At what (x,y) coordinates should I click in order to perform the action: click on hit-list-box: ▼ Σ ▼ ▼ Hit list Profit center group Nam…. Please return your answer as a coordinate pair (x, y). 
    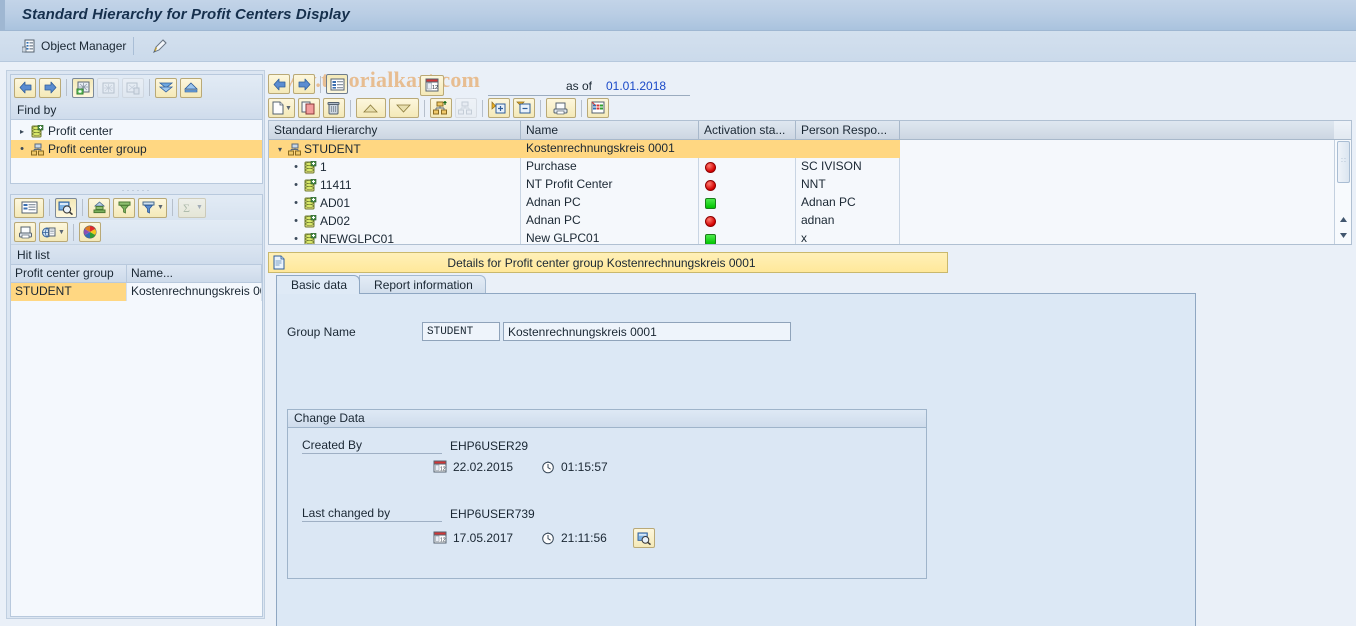
    Looking at the image, I should click on (136, 405).